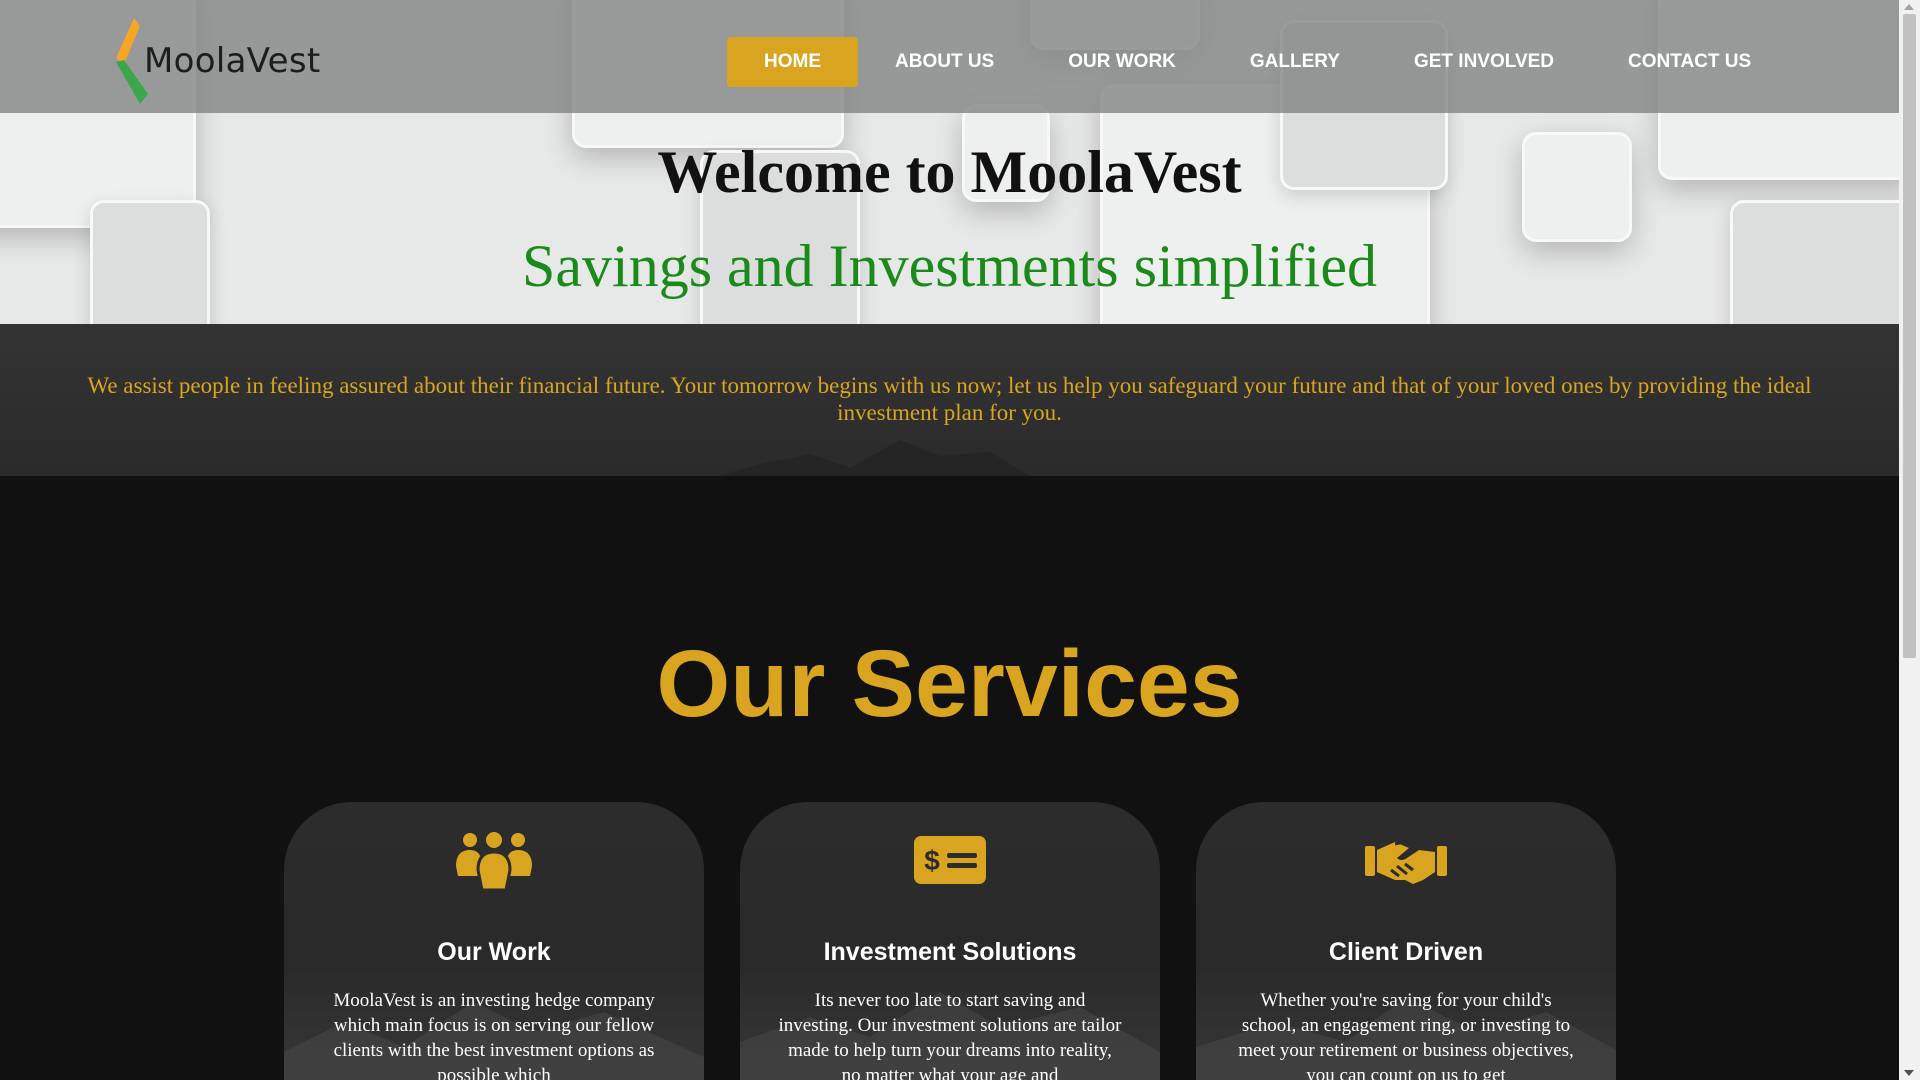 The height and width of the screenshot is (1080, 1920). What do you see at coordinates (949, 266) in the screenshot?
I see `hero-subtitle: Savings and Investments simplified` at bounding box center [949, 266].